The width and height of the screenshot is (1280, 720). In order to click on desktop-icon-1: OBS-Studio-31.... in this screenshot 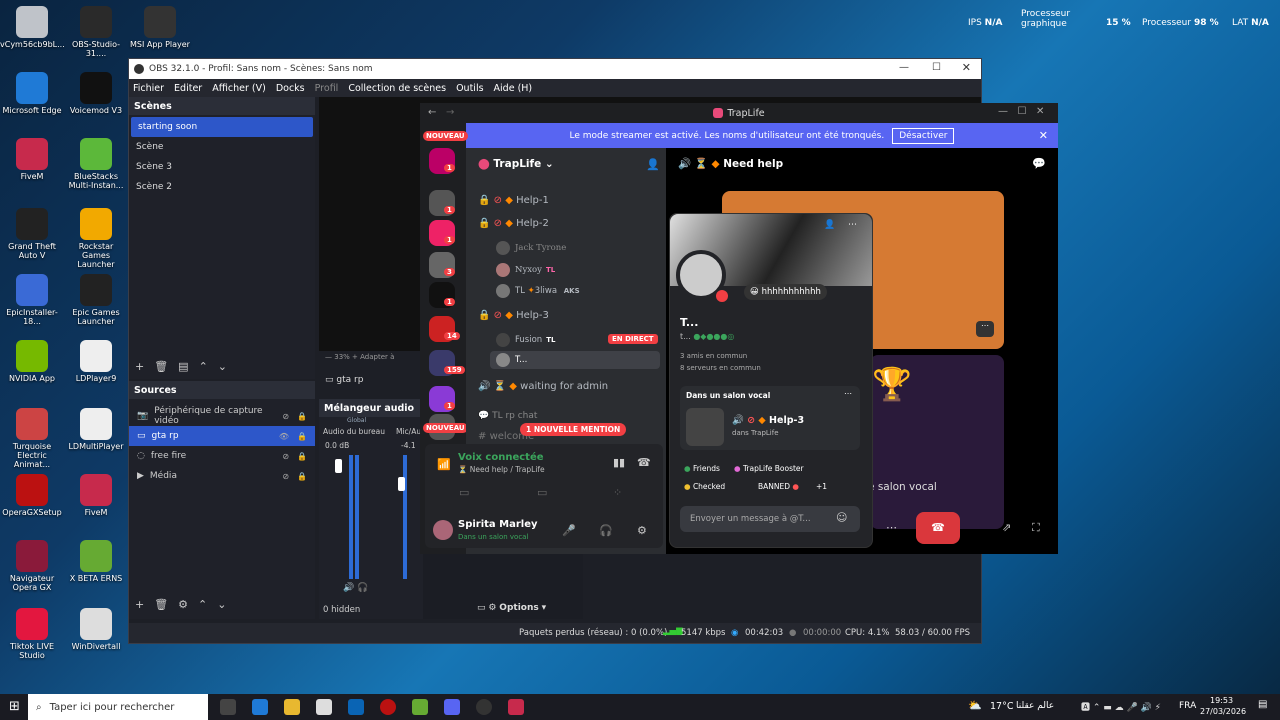, I will do `click(96, 32)`.